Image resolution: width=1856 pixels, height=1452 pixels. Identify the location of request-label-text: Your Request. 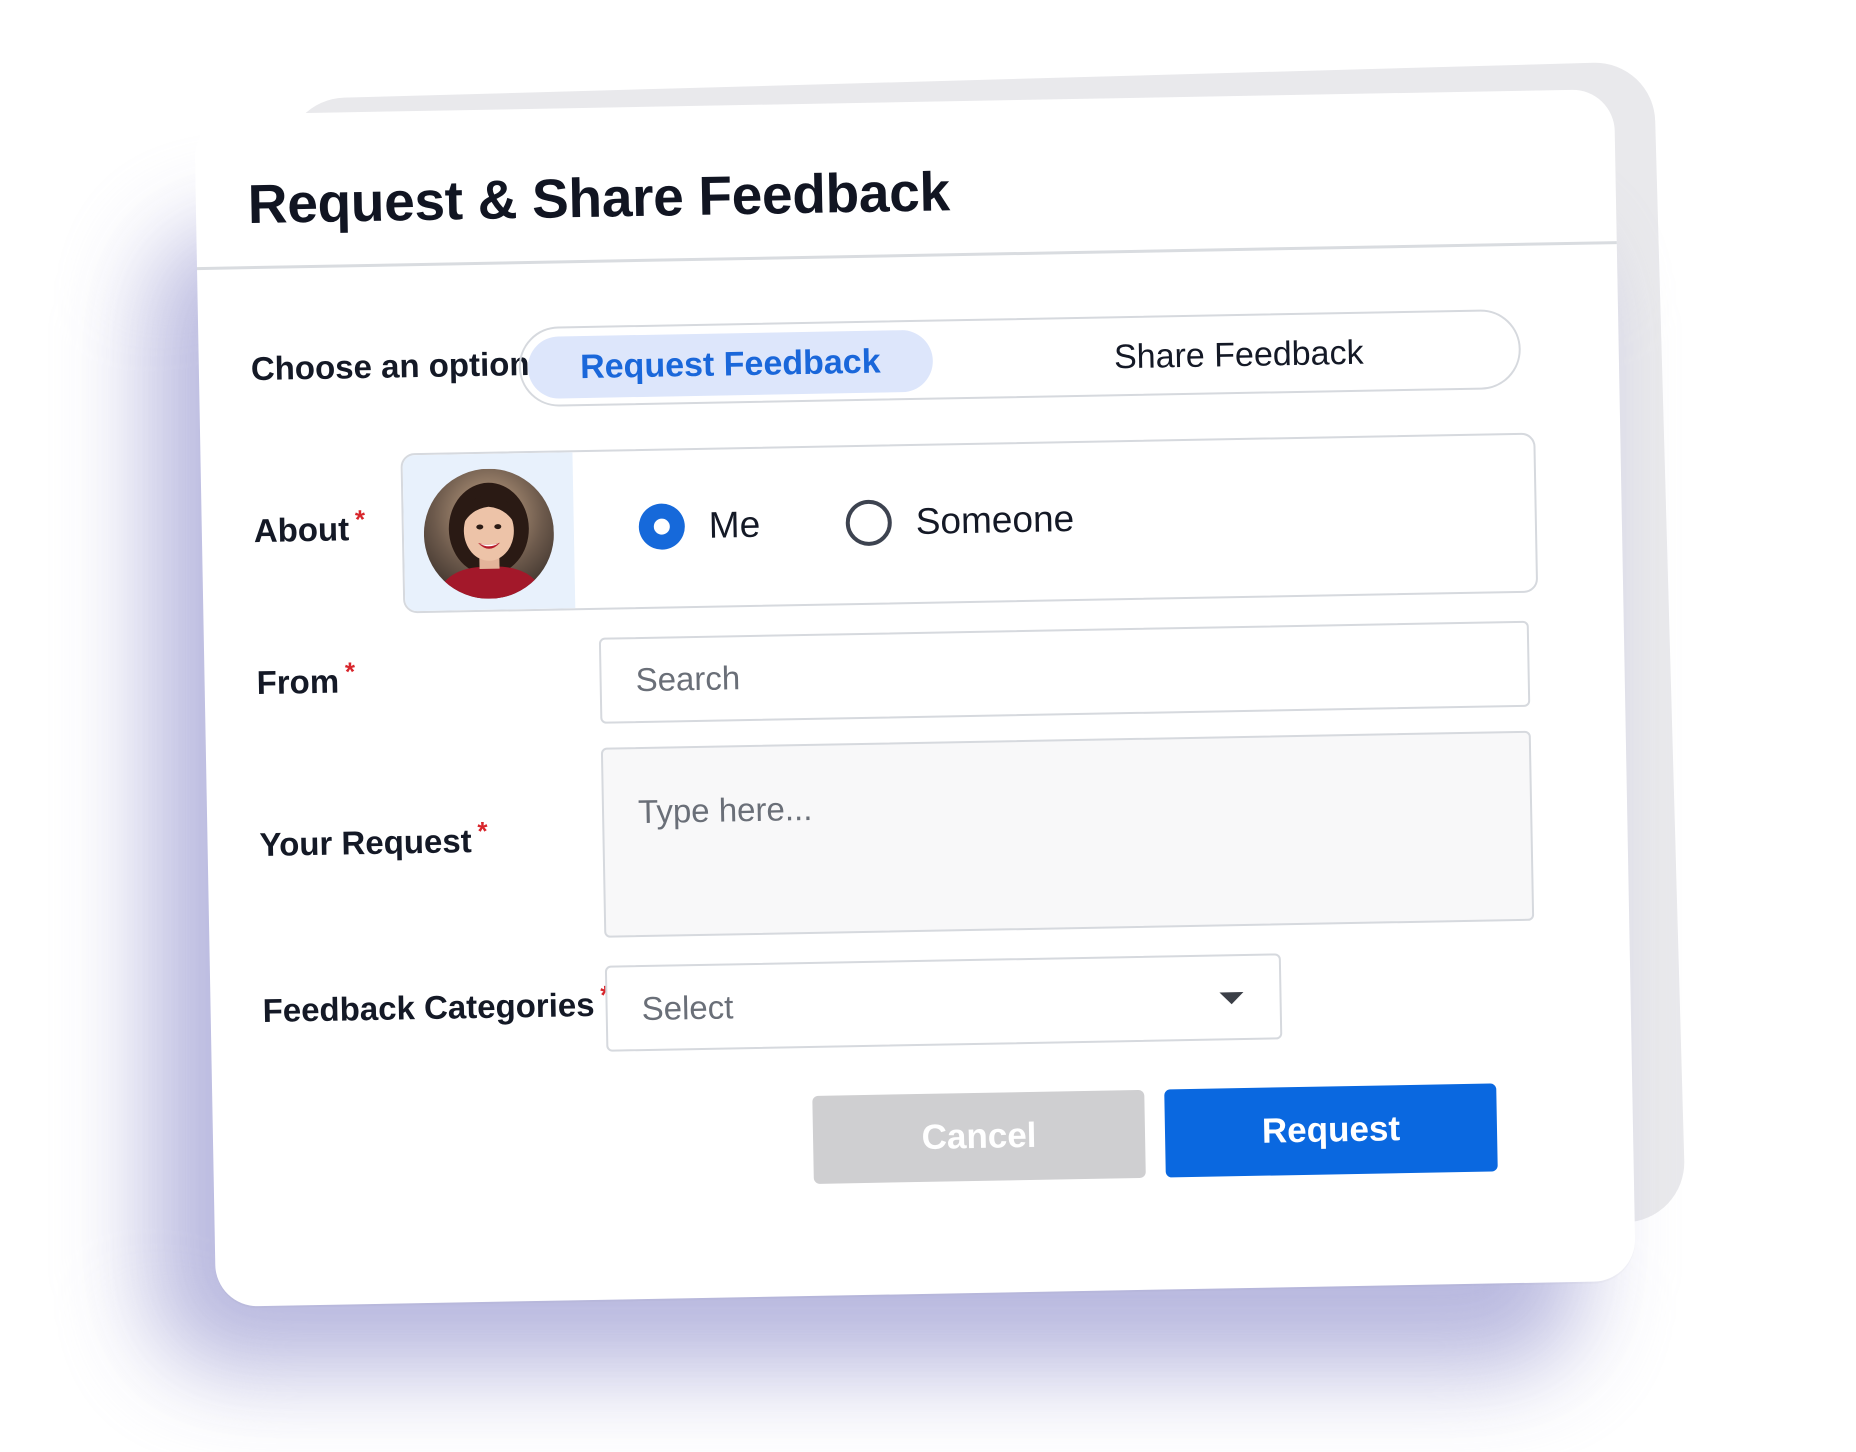
(365, 843).